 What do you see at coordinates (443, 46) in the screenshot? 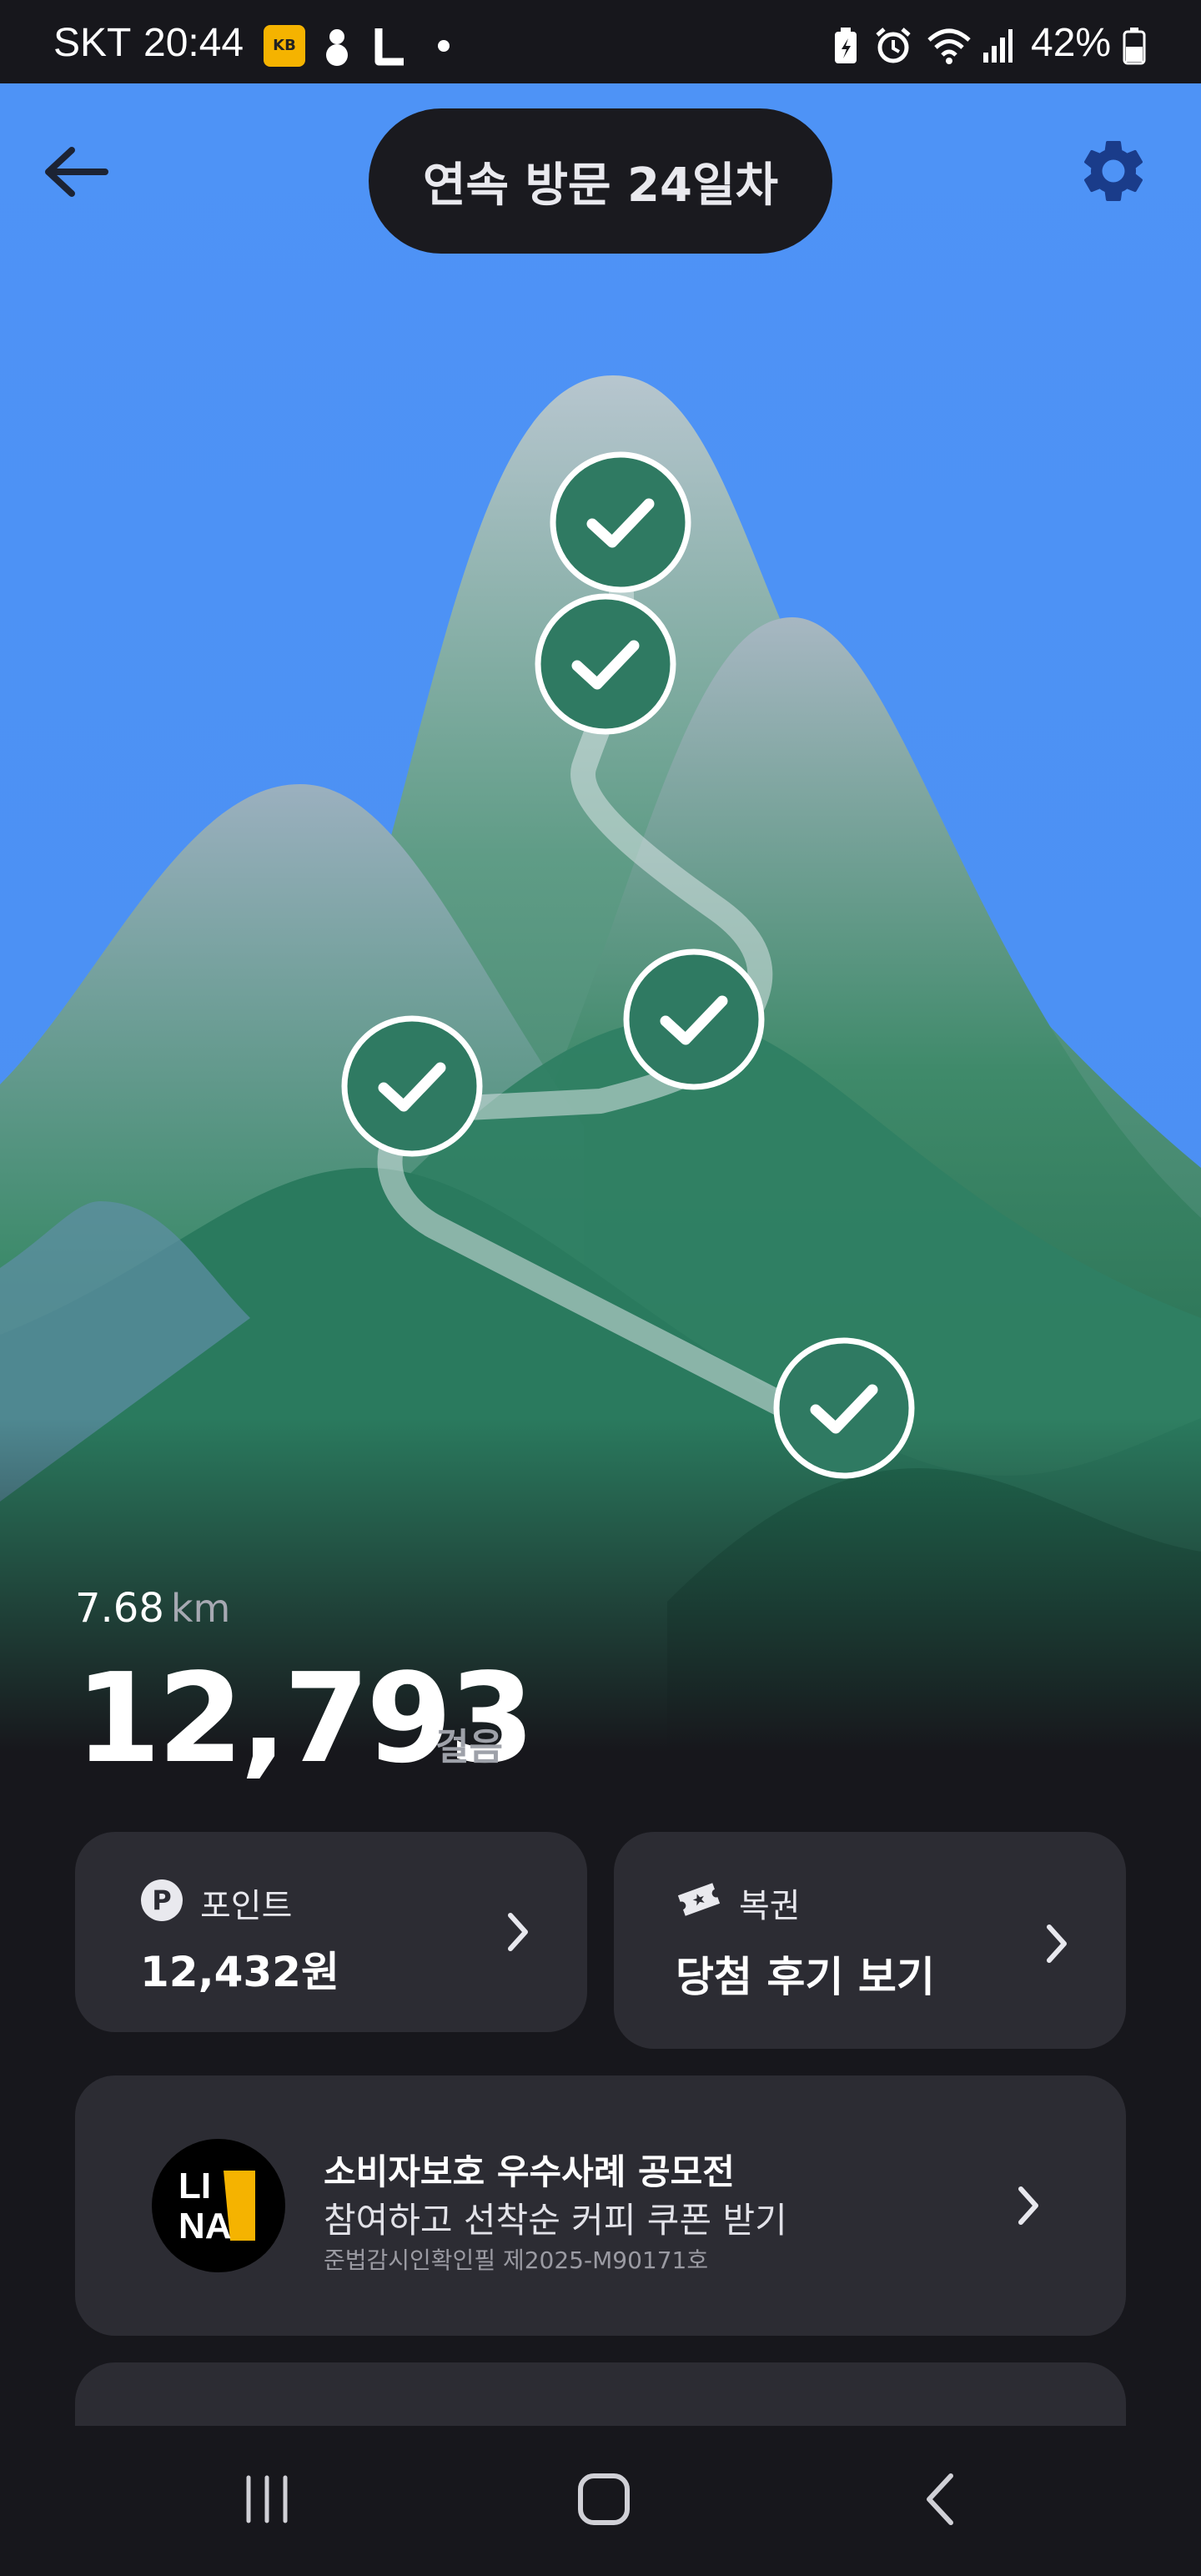
I see `dot-icon` at bounding box center [443, 46].